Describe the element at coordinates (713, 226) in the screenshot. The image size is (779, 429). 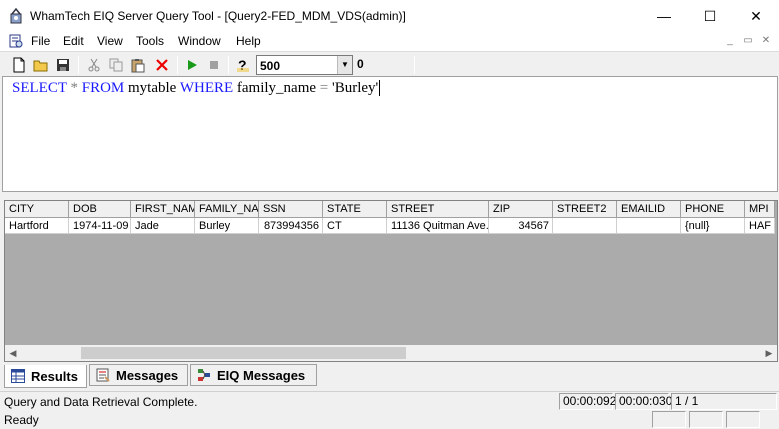
I see `table-cell: {null}` at that location.